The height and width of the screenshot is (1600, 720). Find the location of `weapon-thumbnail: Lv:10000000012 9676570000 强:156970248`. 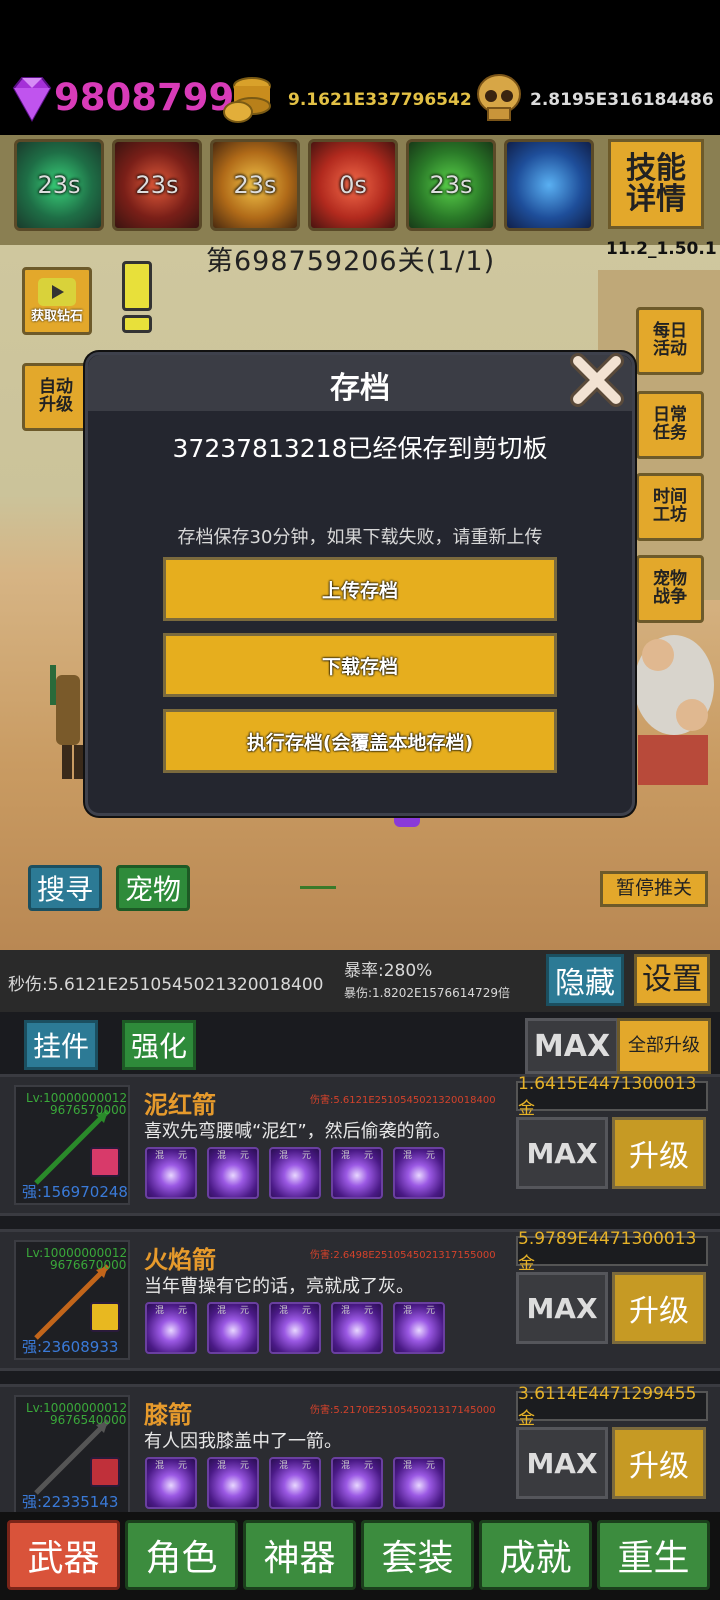

weapon-thumbnail: Lv:10000000012 9676570000 强:156970248 is located at coordinates (72, 1145).